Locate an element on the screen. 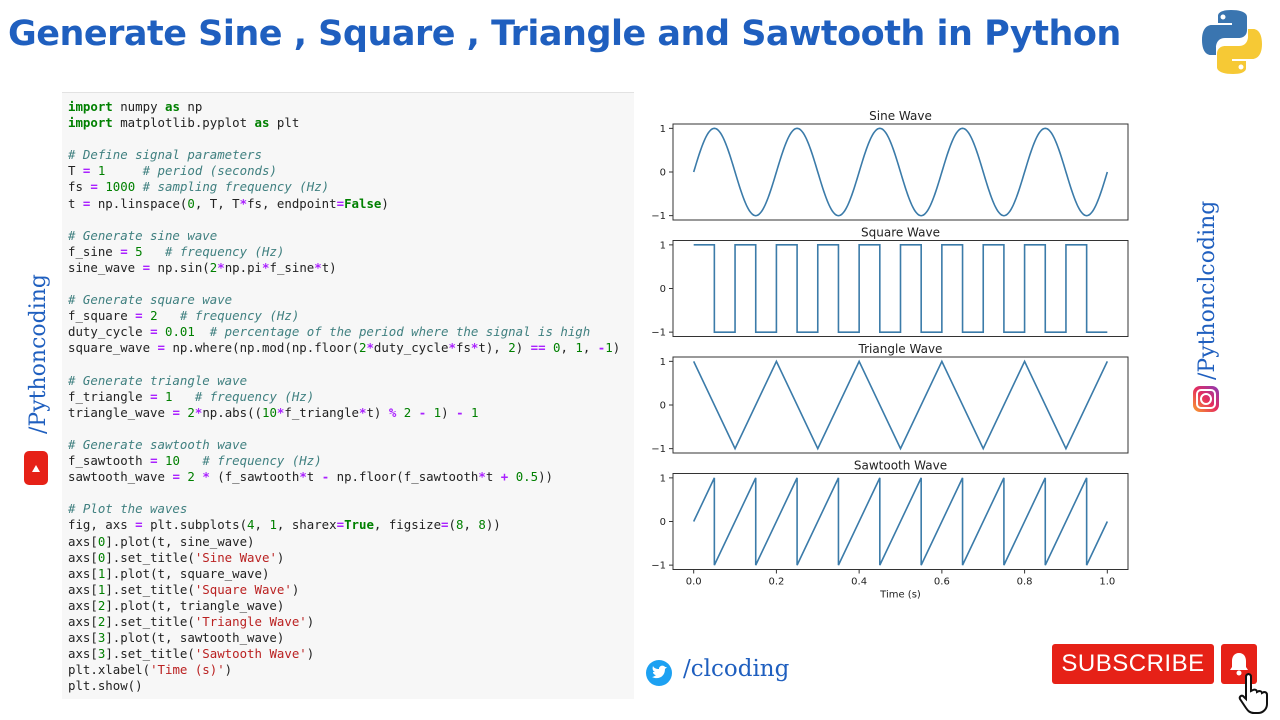 The image size is (1280, 720). x-axis-label: Time (s) is located at coordinates (900, 595).